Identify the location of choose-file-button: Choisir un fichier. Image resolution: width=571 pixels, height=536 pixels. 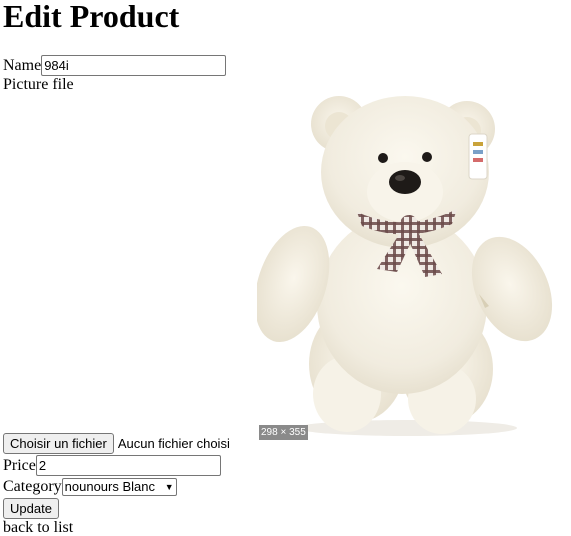
(58, 443).